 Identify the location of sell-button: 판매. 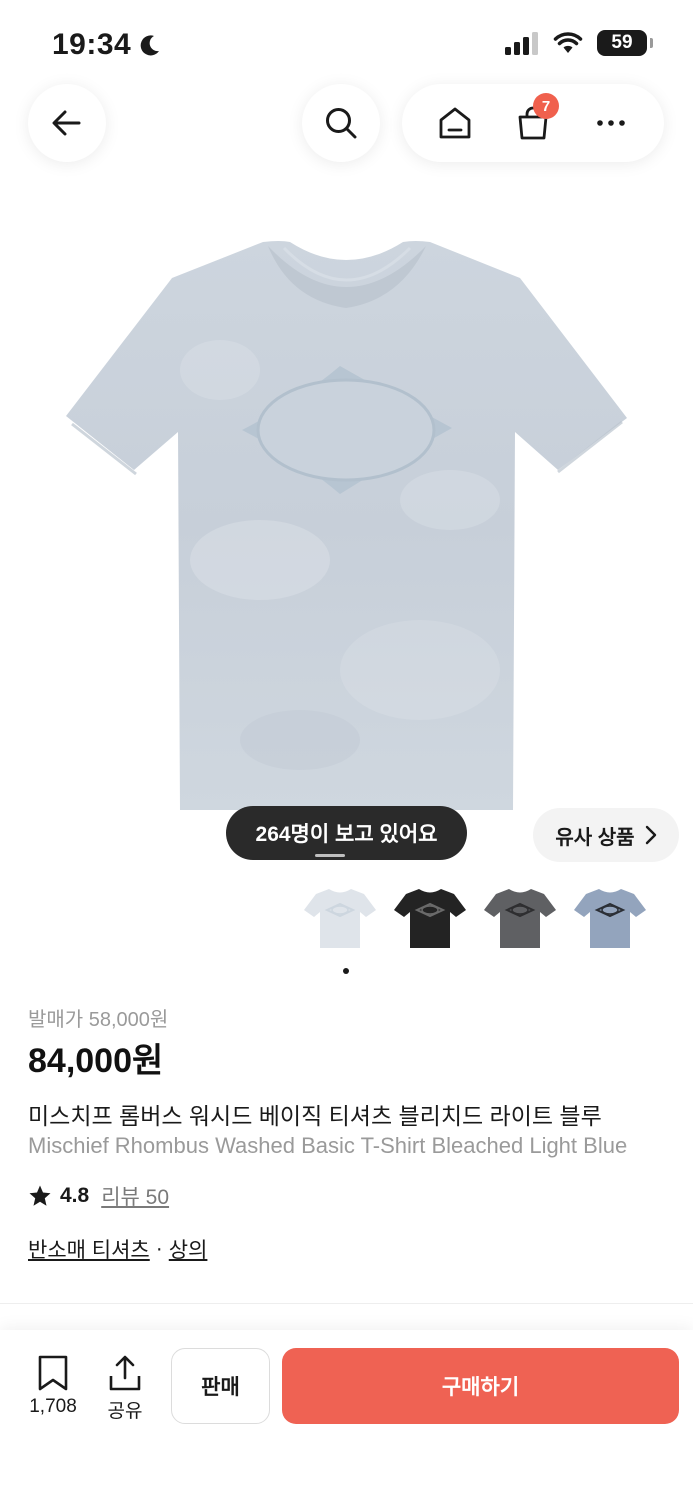
(220, 1386).